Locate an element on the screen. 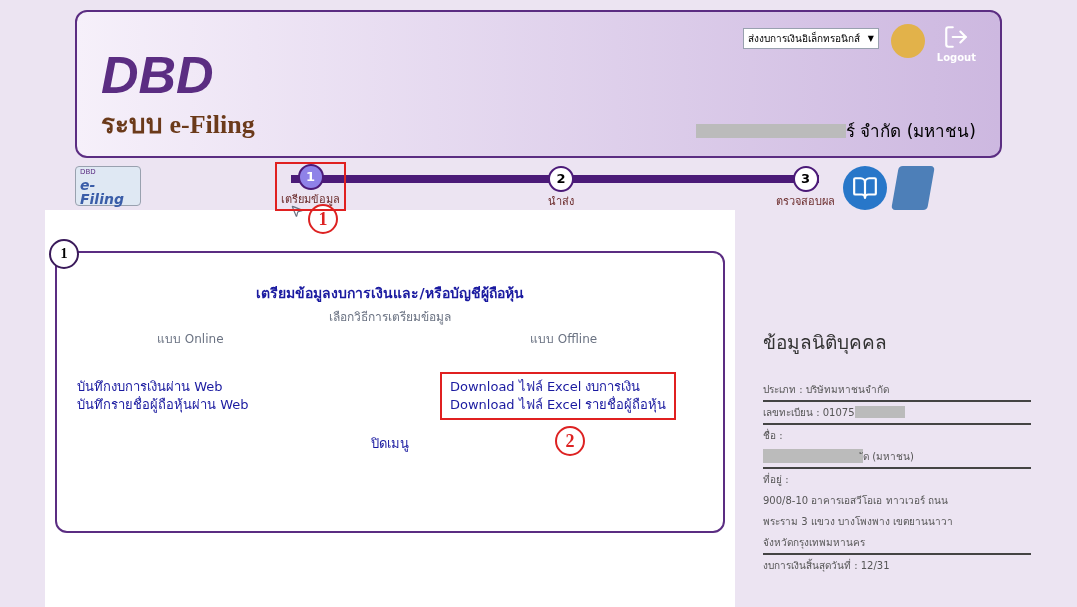  company-name: ร์ จำกัด (มหาชน) is located at coordinates (910, 131).